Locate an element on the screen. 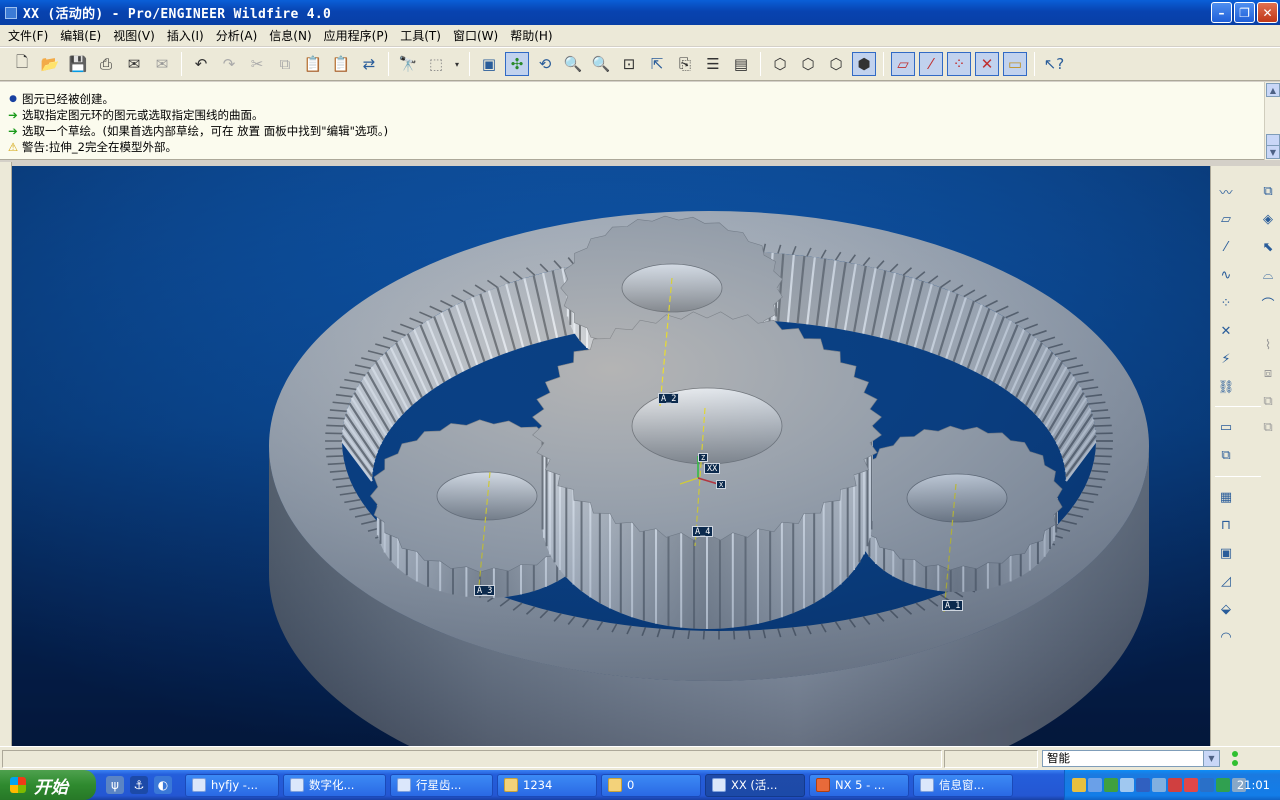  menu-file: 文件(F) is located at coordinates (28, 35).